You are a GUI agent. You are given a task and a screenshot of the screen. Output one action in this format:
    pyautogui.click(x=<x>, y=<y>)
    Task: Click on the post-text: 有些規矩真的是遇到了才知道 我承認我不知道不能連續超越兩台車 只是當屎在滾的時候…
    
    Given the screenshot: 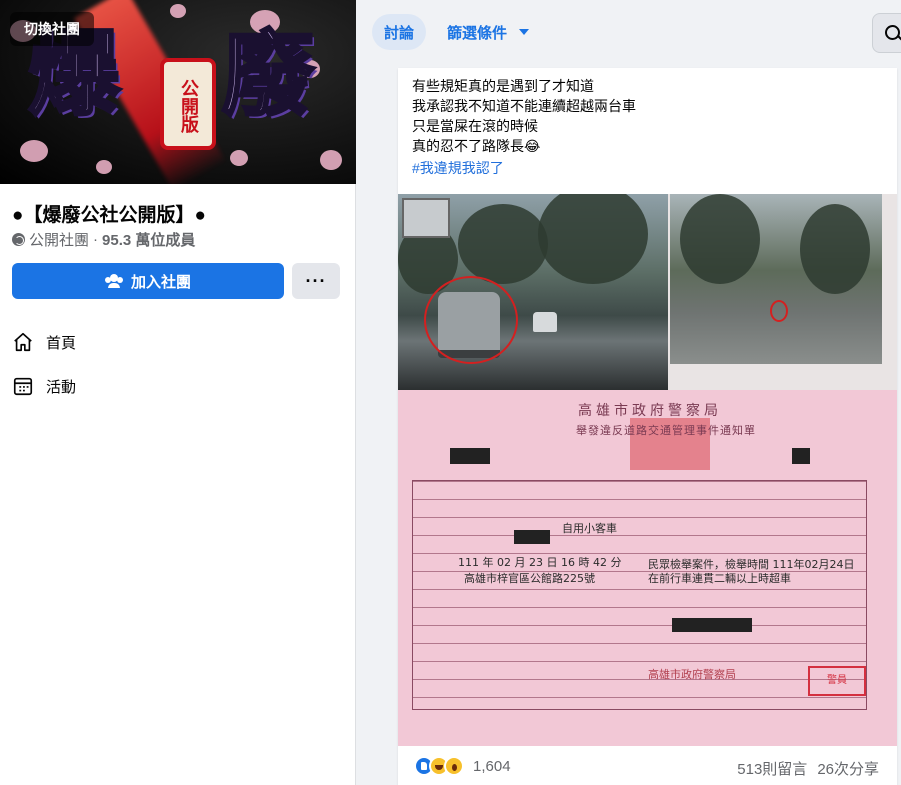 What is the action you would take?
    pyautogui.click(x=524, y=127)
    